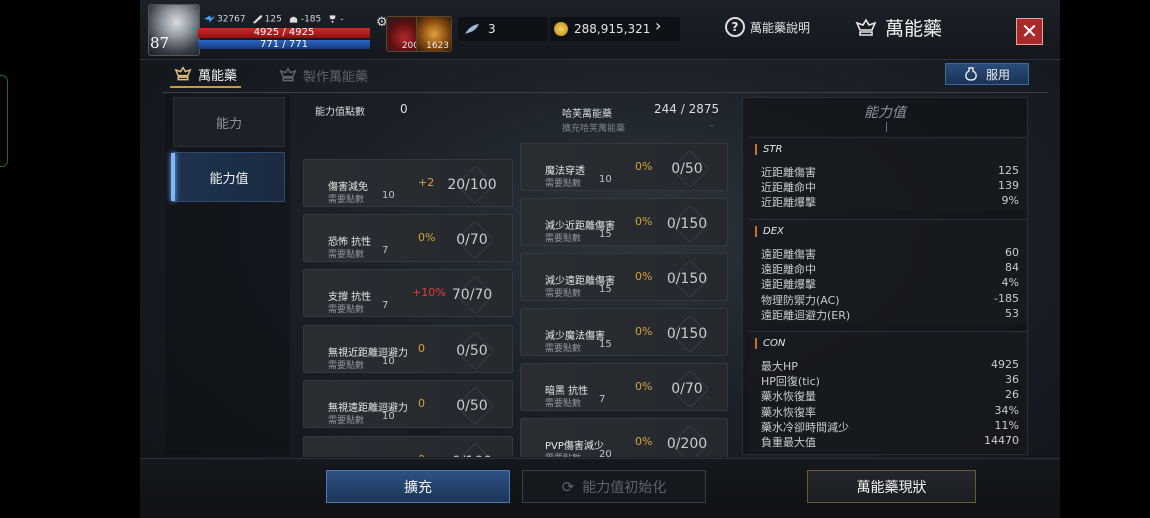 This screenshot has height=518, width=1150. I want to click on stat-card-name: 傷害減免, so click(348, 187).